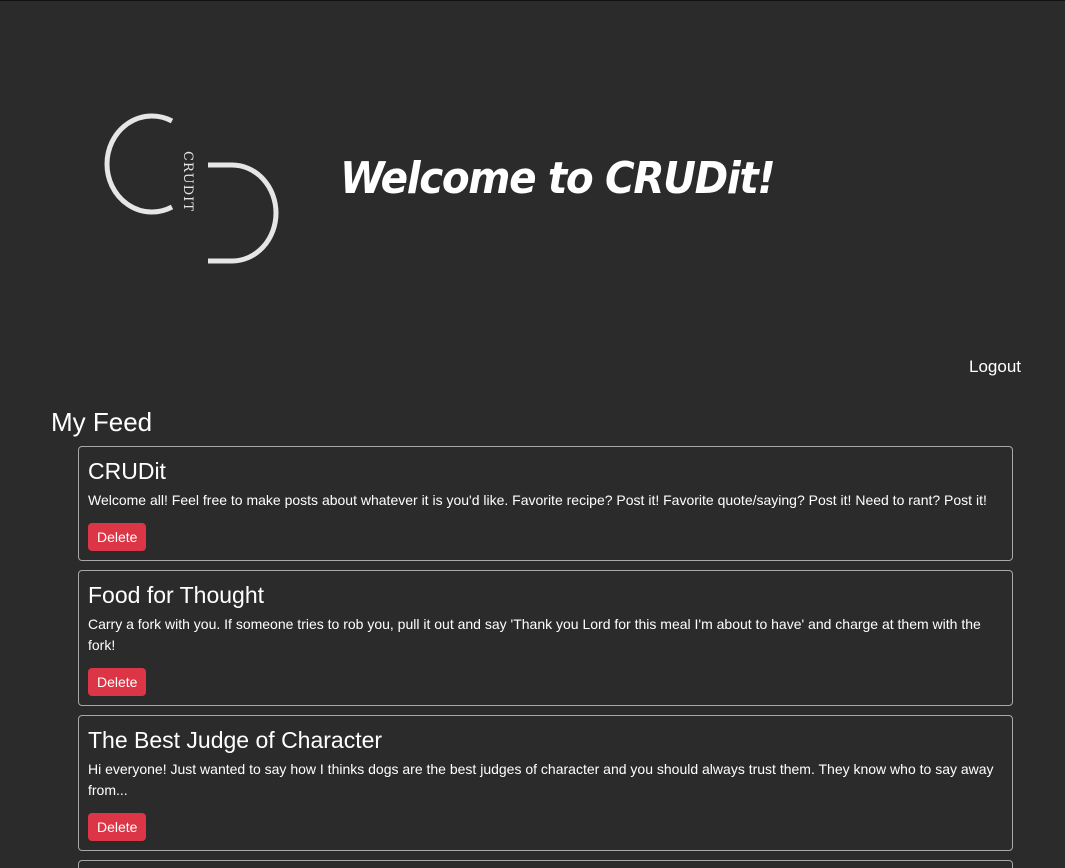 The height and width of the screenshot is (868, 1065). I want to click on post-card-partial, so click(545, 864).